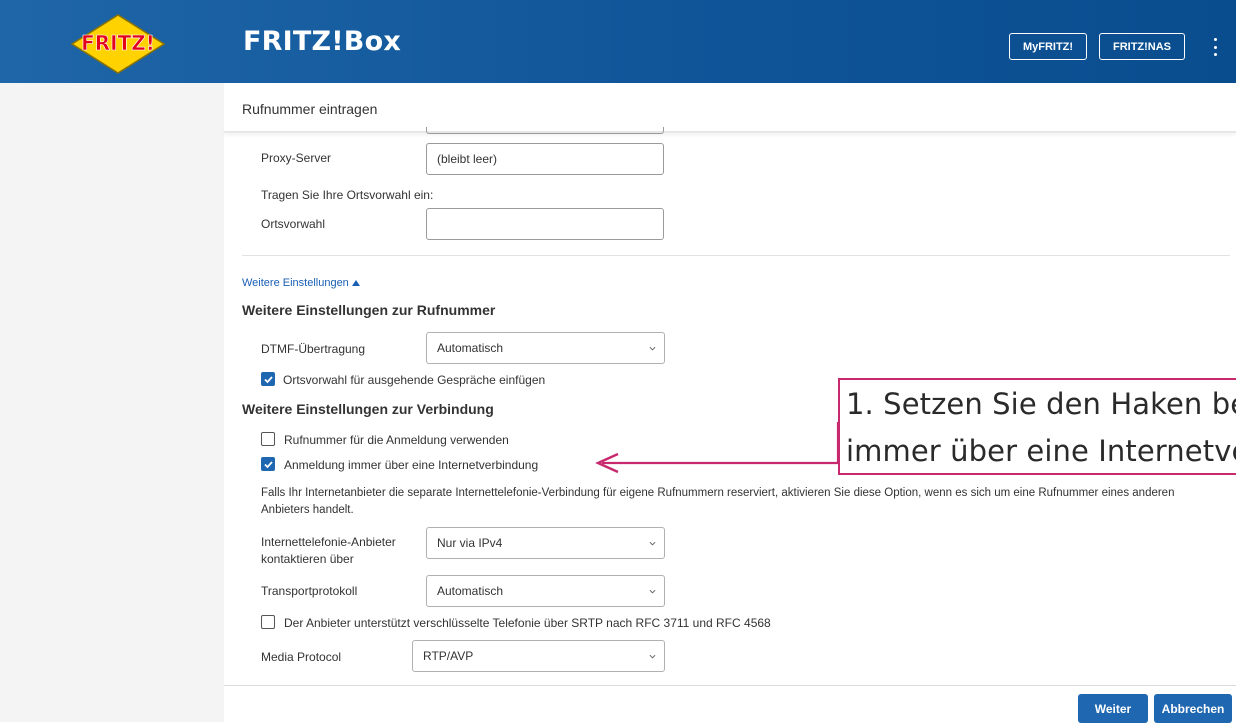  I want to click on dtmf-select-value: Automatisch, so click(470, 348).